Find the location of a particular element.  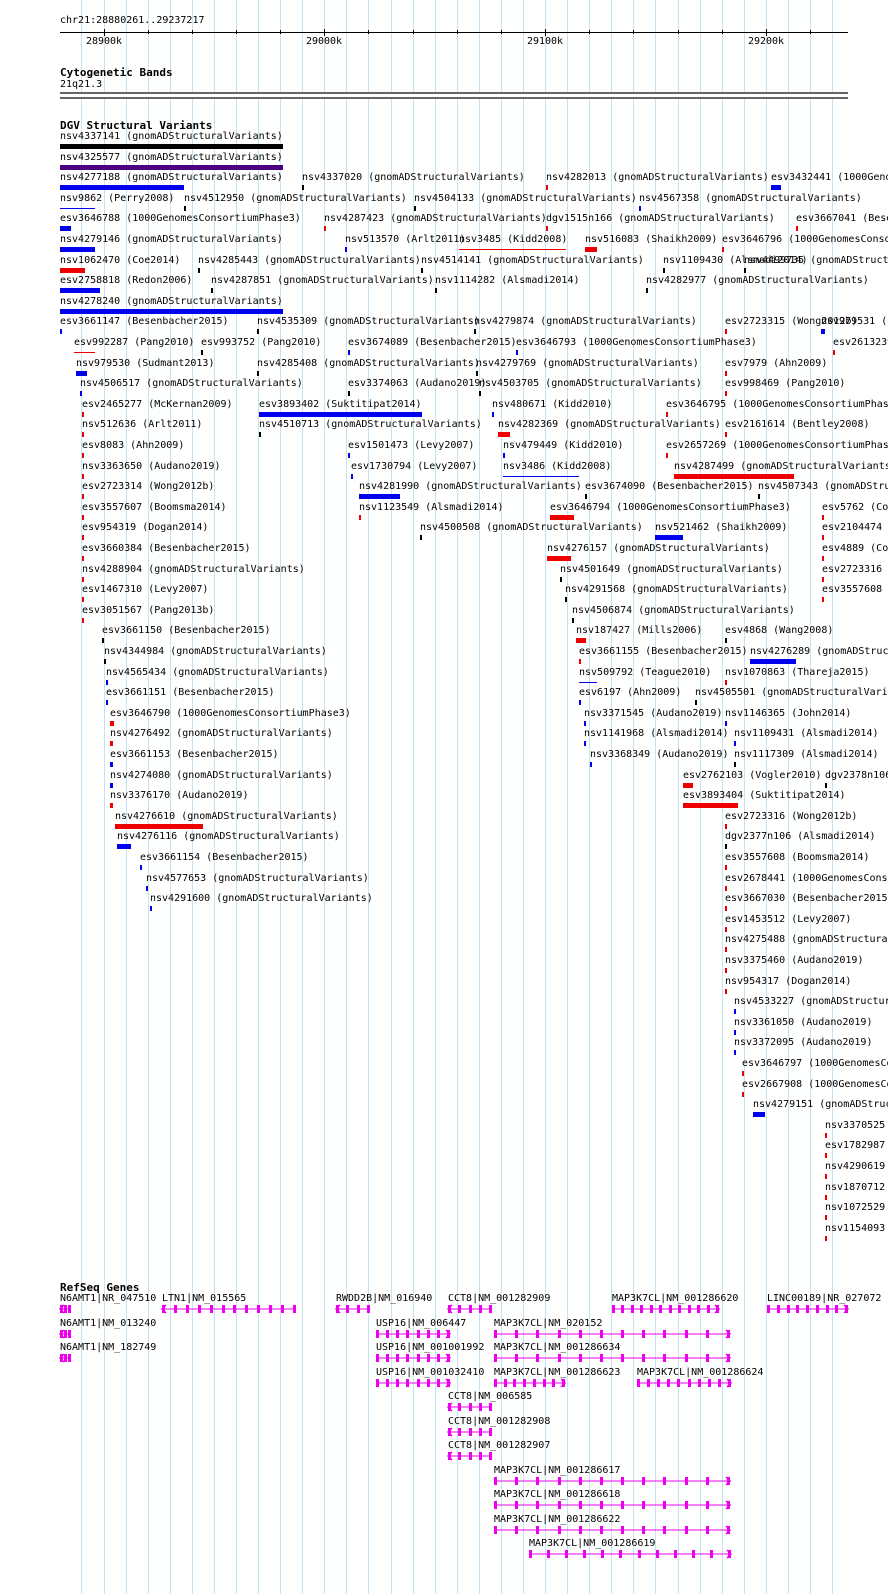

refseq-gene: LINC00189|NR_027072 is located at coordinates (824, 1304).